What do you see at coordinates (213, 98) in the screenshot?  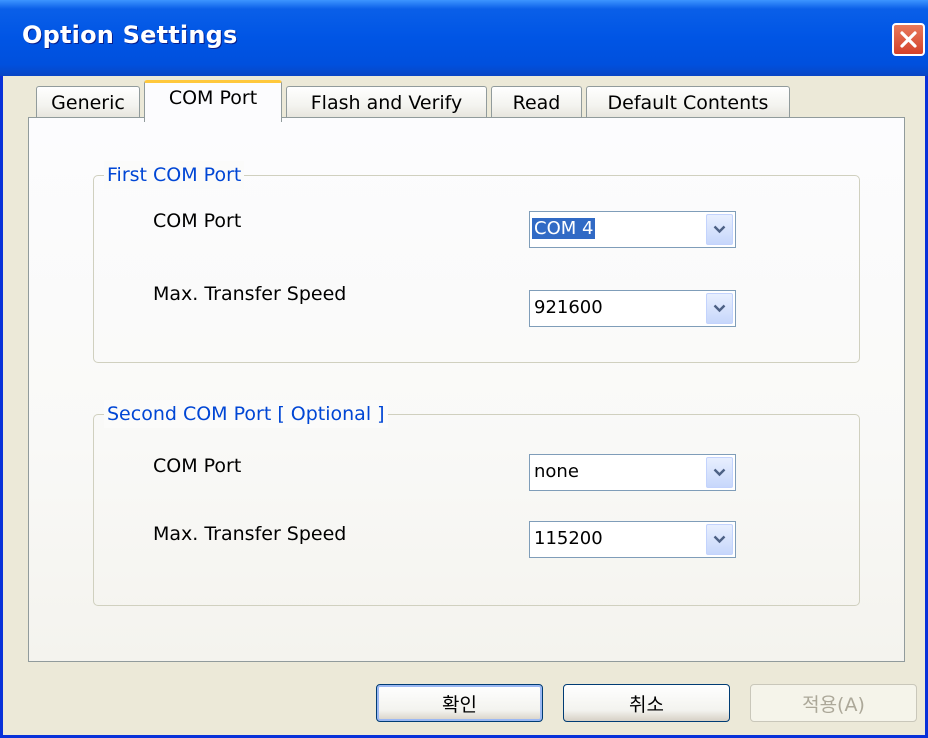 I see `tab-label: COM Port` at bounding box center [213, 98].